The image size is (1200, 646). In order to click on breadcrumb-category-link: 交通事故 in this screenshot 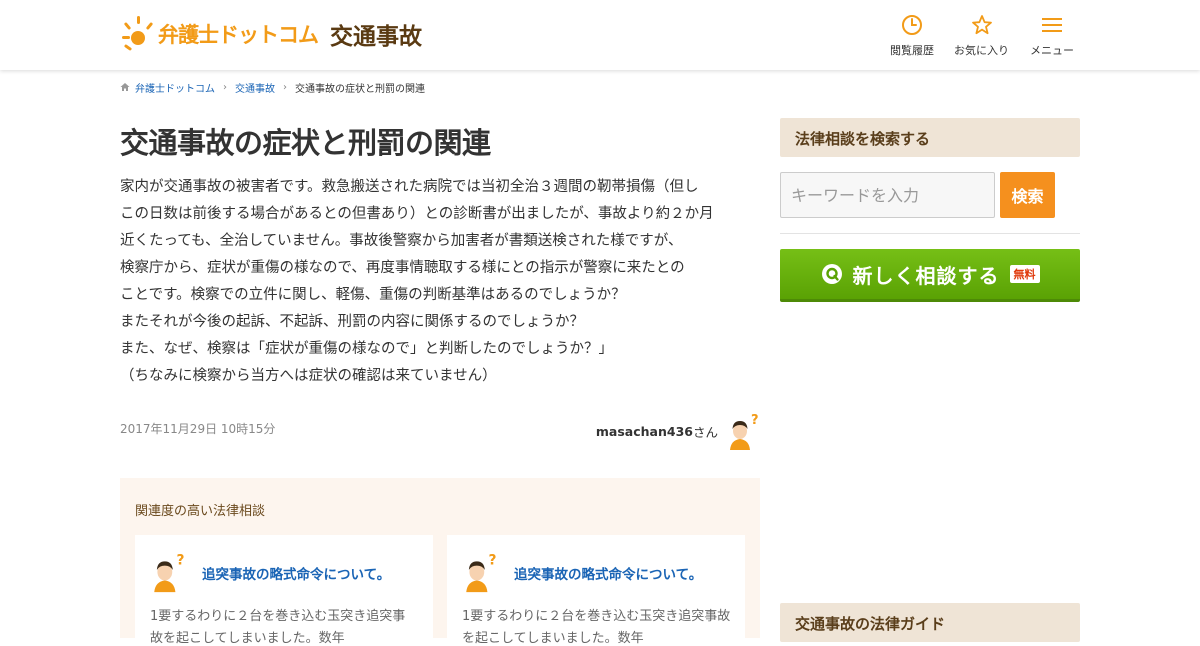, I will do `click(255, 87)`.